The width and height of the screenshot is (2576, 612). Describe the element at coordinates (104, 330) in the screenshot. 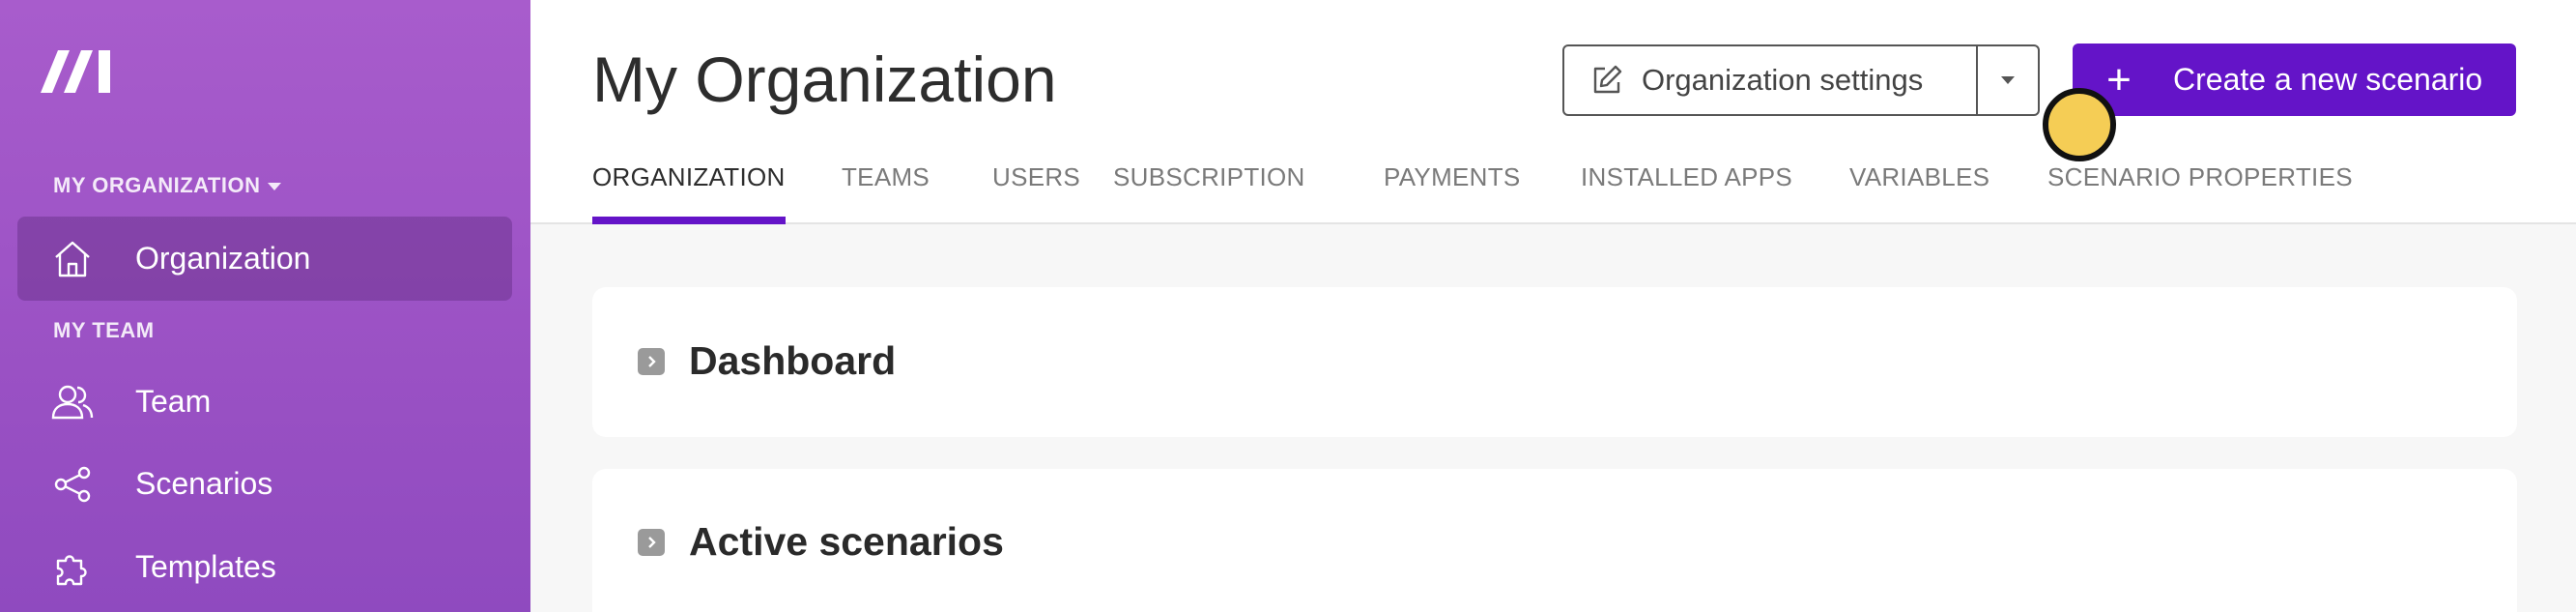

I see `team-section-label: MY TEAM` at that location.